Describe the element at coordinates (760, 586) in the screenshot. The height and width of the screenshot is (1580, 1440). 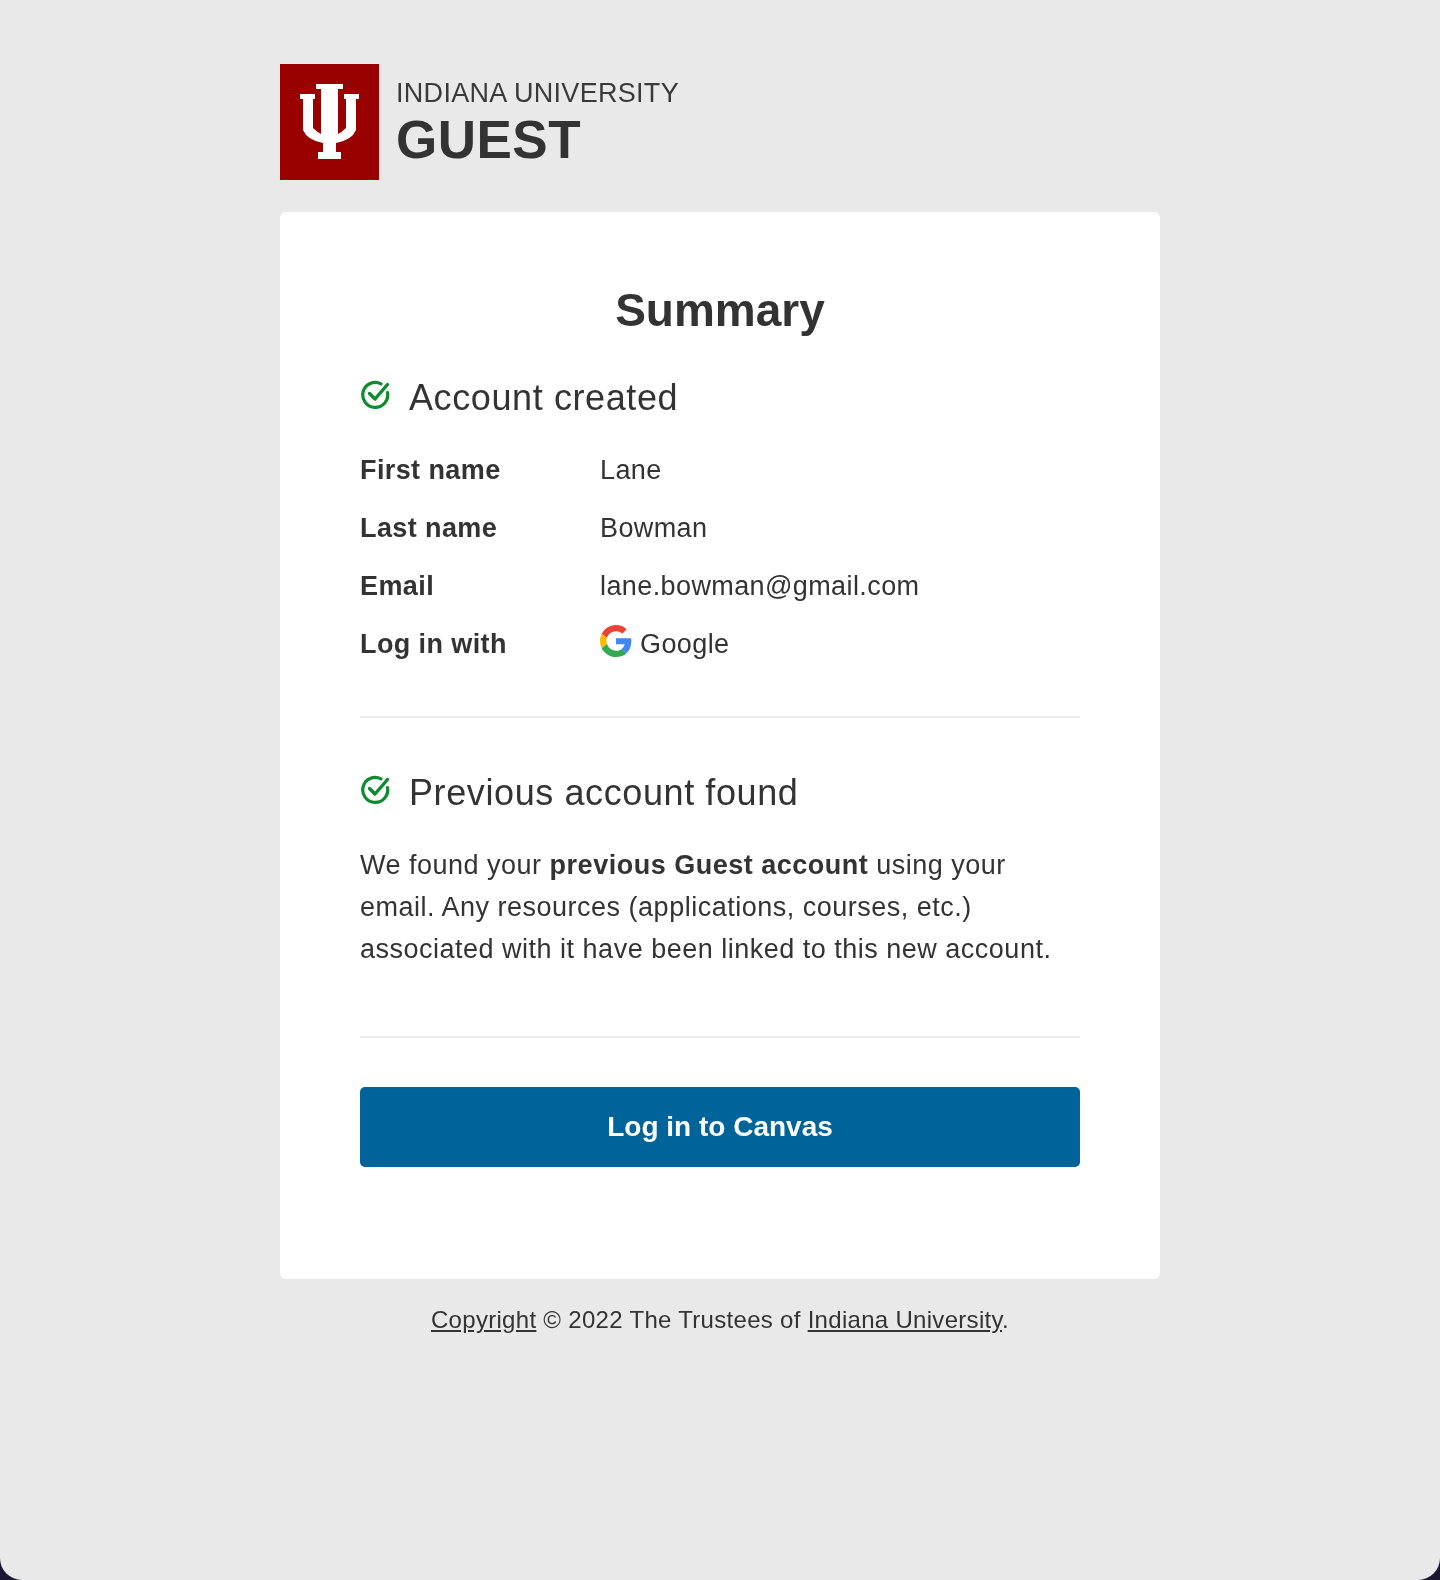
I see `field-value: lane.bowman@gmail.com` at that location.